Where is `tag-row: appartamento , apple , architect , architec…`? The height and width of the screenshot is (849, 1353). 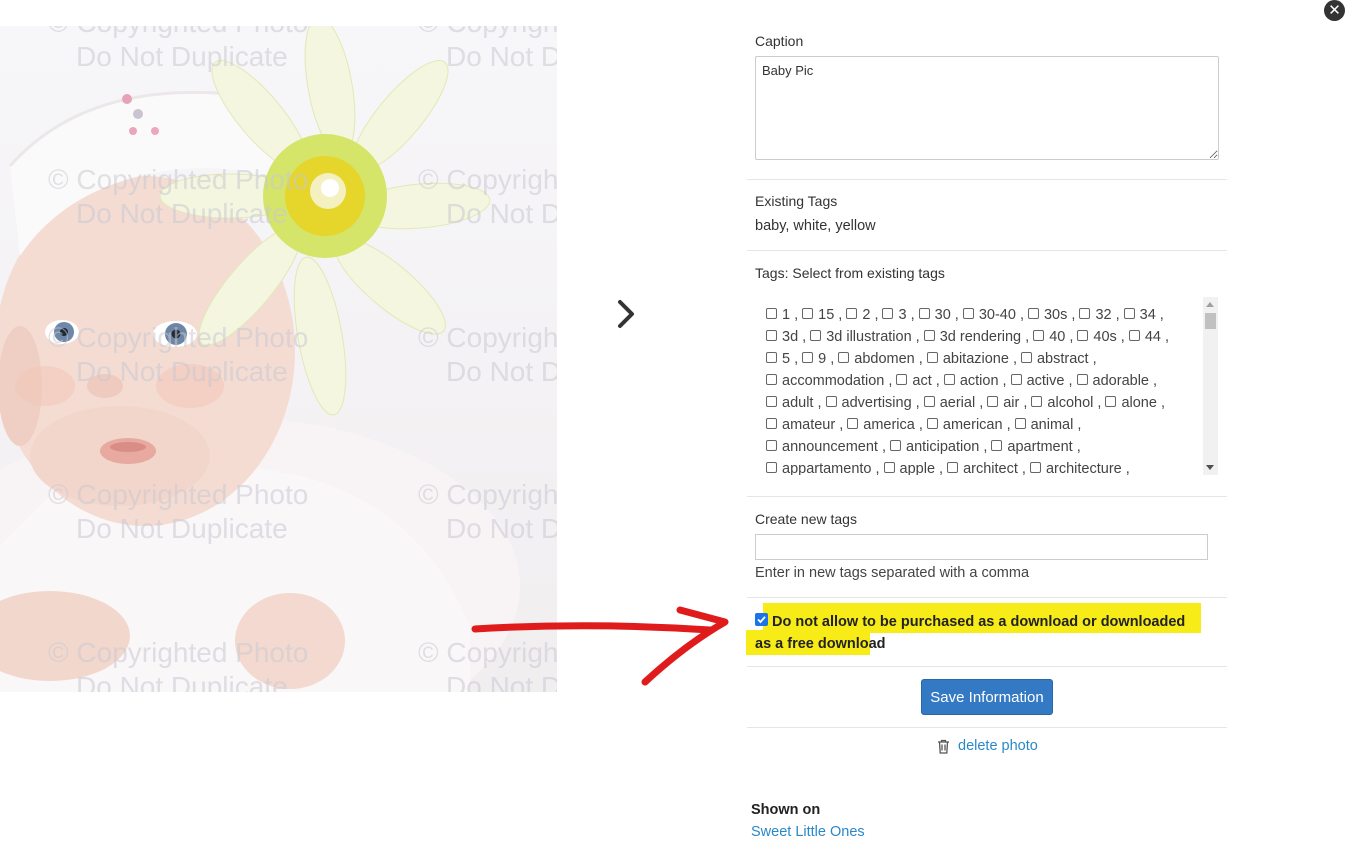
tag-row: appartamento , apple , architect , architec… is located at coordinates (992, 466).